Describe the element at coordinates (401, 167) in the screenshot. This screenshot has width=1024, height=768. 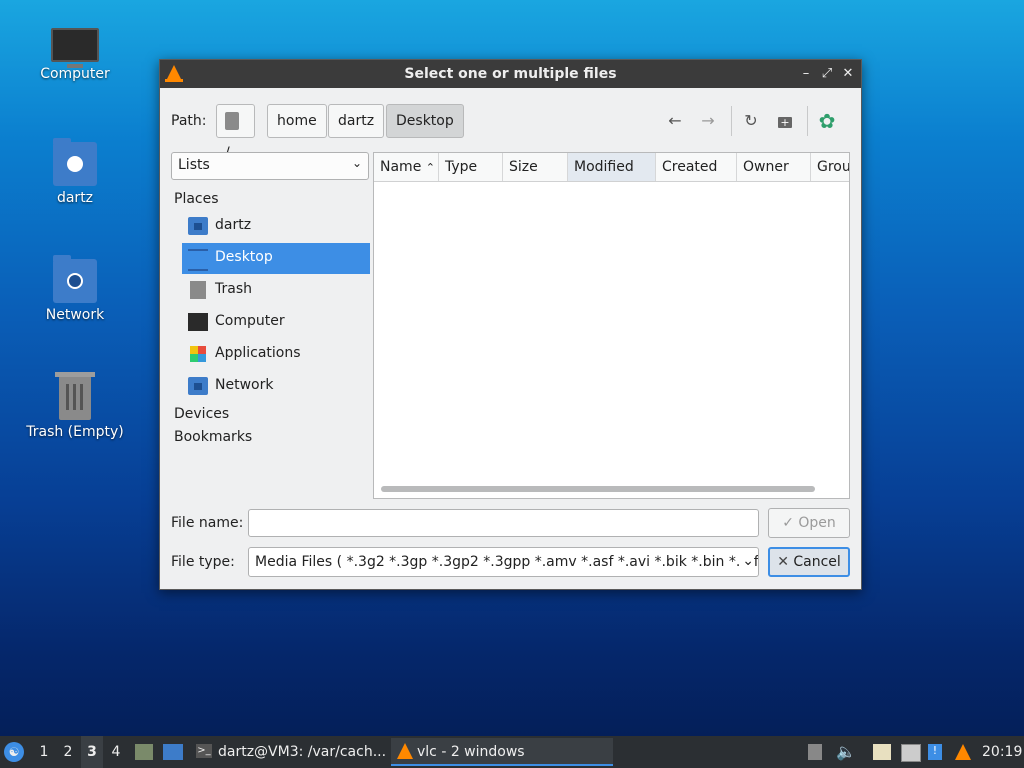
I see `column-label: Name` at that location.